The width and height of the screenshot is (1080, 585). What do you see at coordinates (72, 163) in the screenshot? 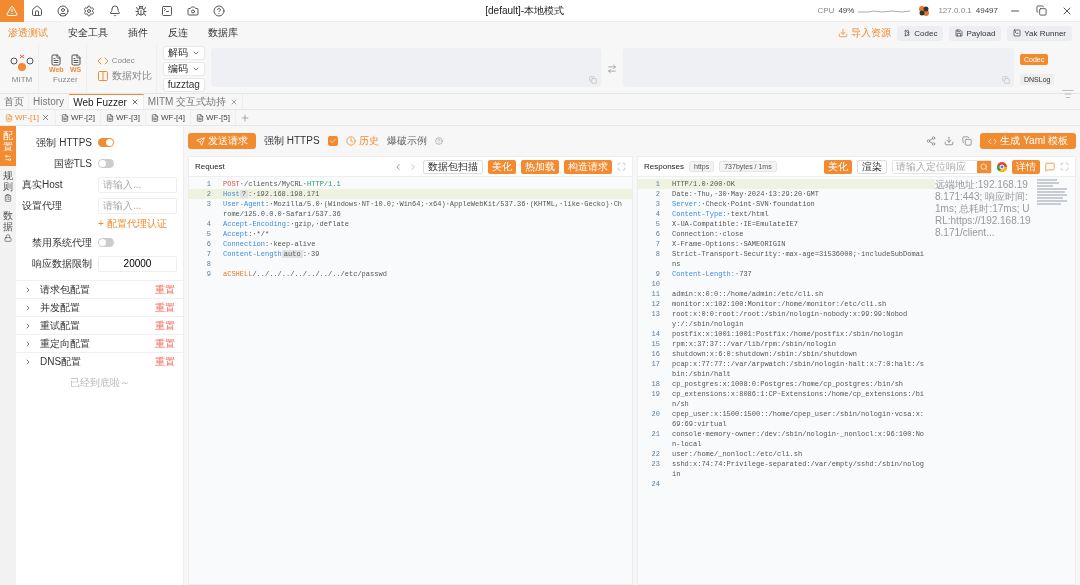
I see `setting-label: 国密TLS` at bounding box center [72, 163].